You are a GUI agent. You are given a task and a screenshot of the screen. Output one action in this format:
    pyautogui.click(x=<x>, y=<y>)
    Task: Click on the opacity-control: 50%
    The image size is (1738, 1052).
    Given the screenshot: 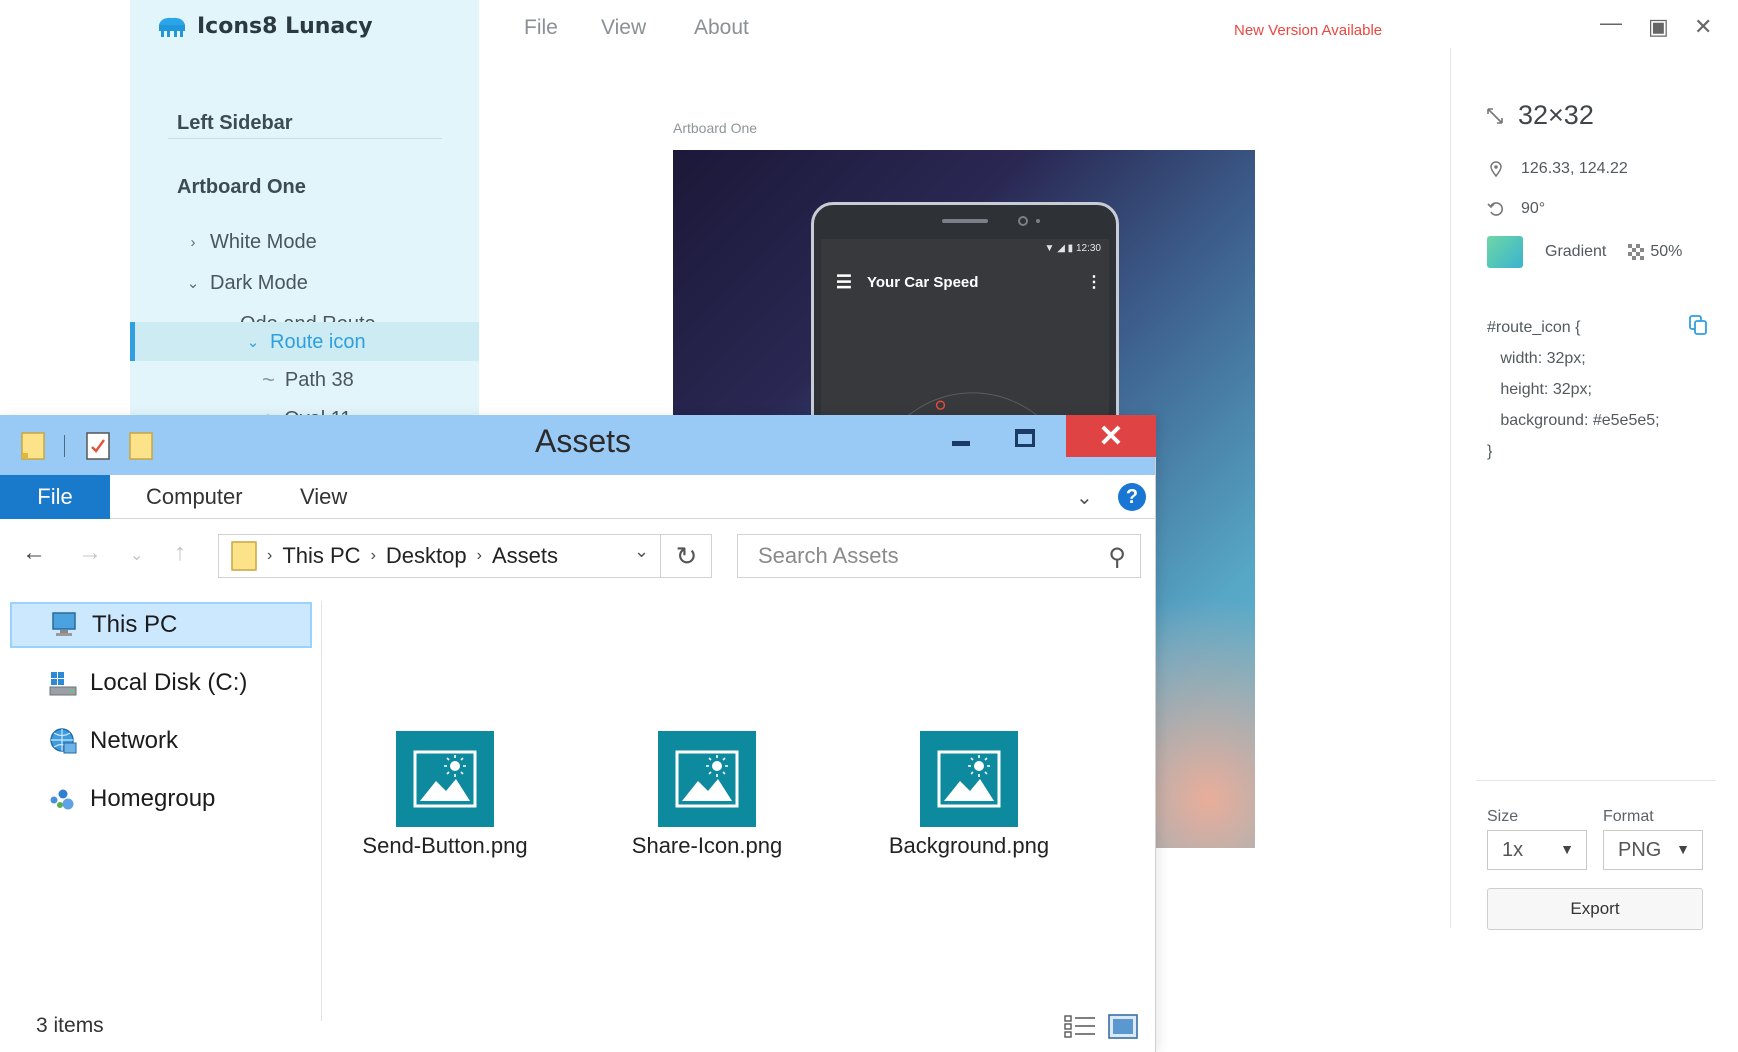 What is the action you would take?
    pyautogui.click(x=1655, y=252)
    